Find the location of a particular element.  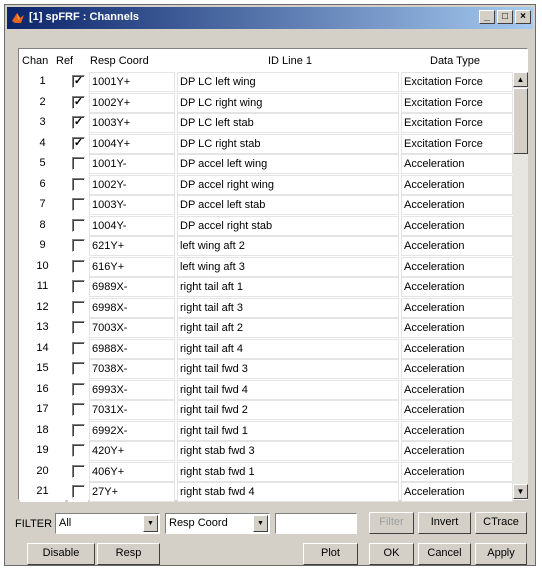

table-row: 15 7038X-right tail fwd 3 Acceleration is located at coordinates (266, 369).